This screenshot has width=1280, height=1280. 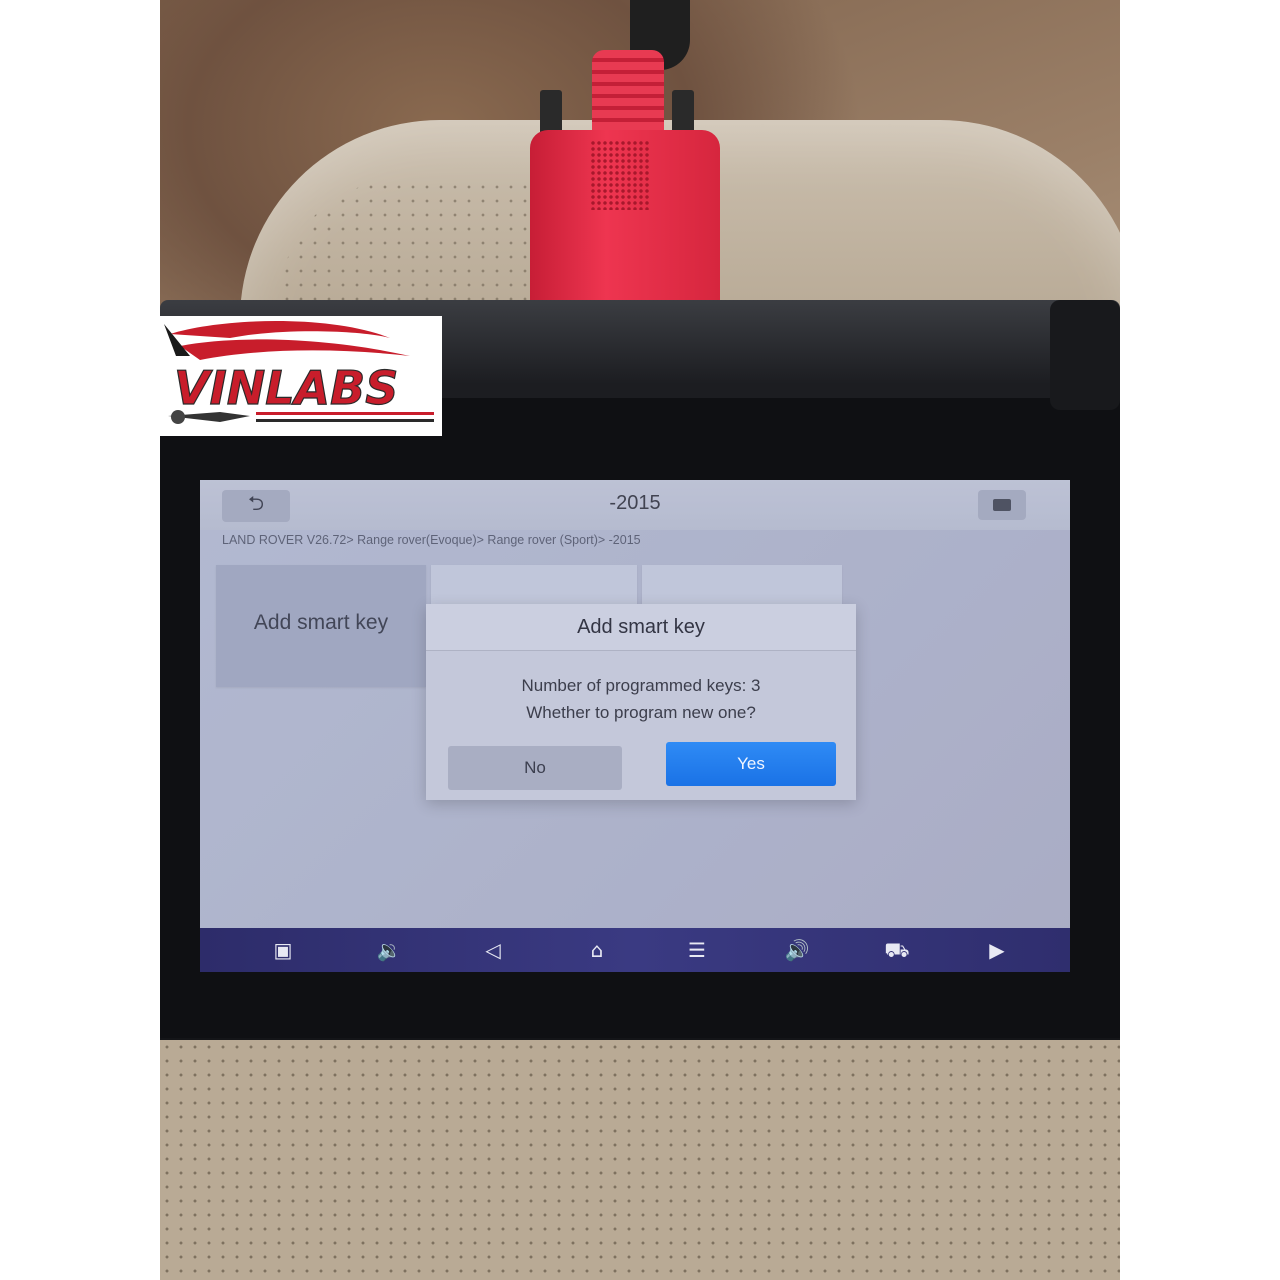 What do you see at coordinates (493, 950) in the screenshot?
I see `back-icon: ◁` at bounding box center [493, 950].